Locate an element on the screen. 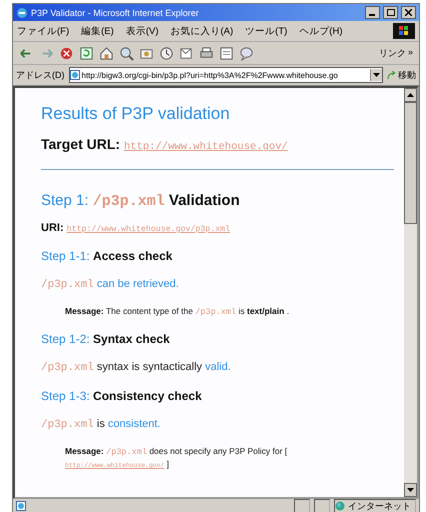 The height and width of the screenshot is (512, 426). caret-icon is located at coordinates (376, 75).